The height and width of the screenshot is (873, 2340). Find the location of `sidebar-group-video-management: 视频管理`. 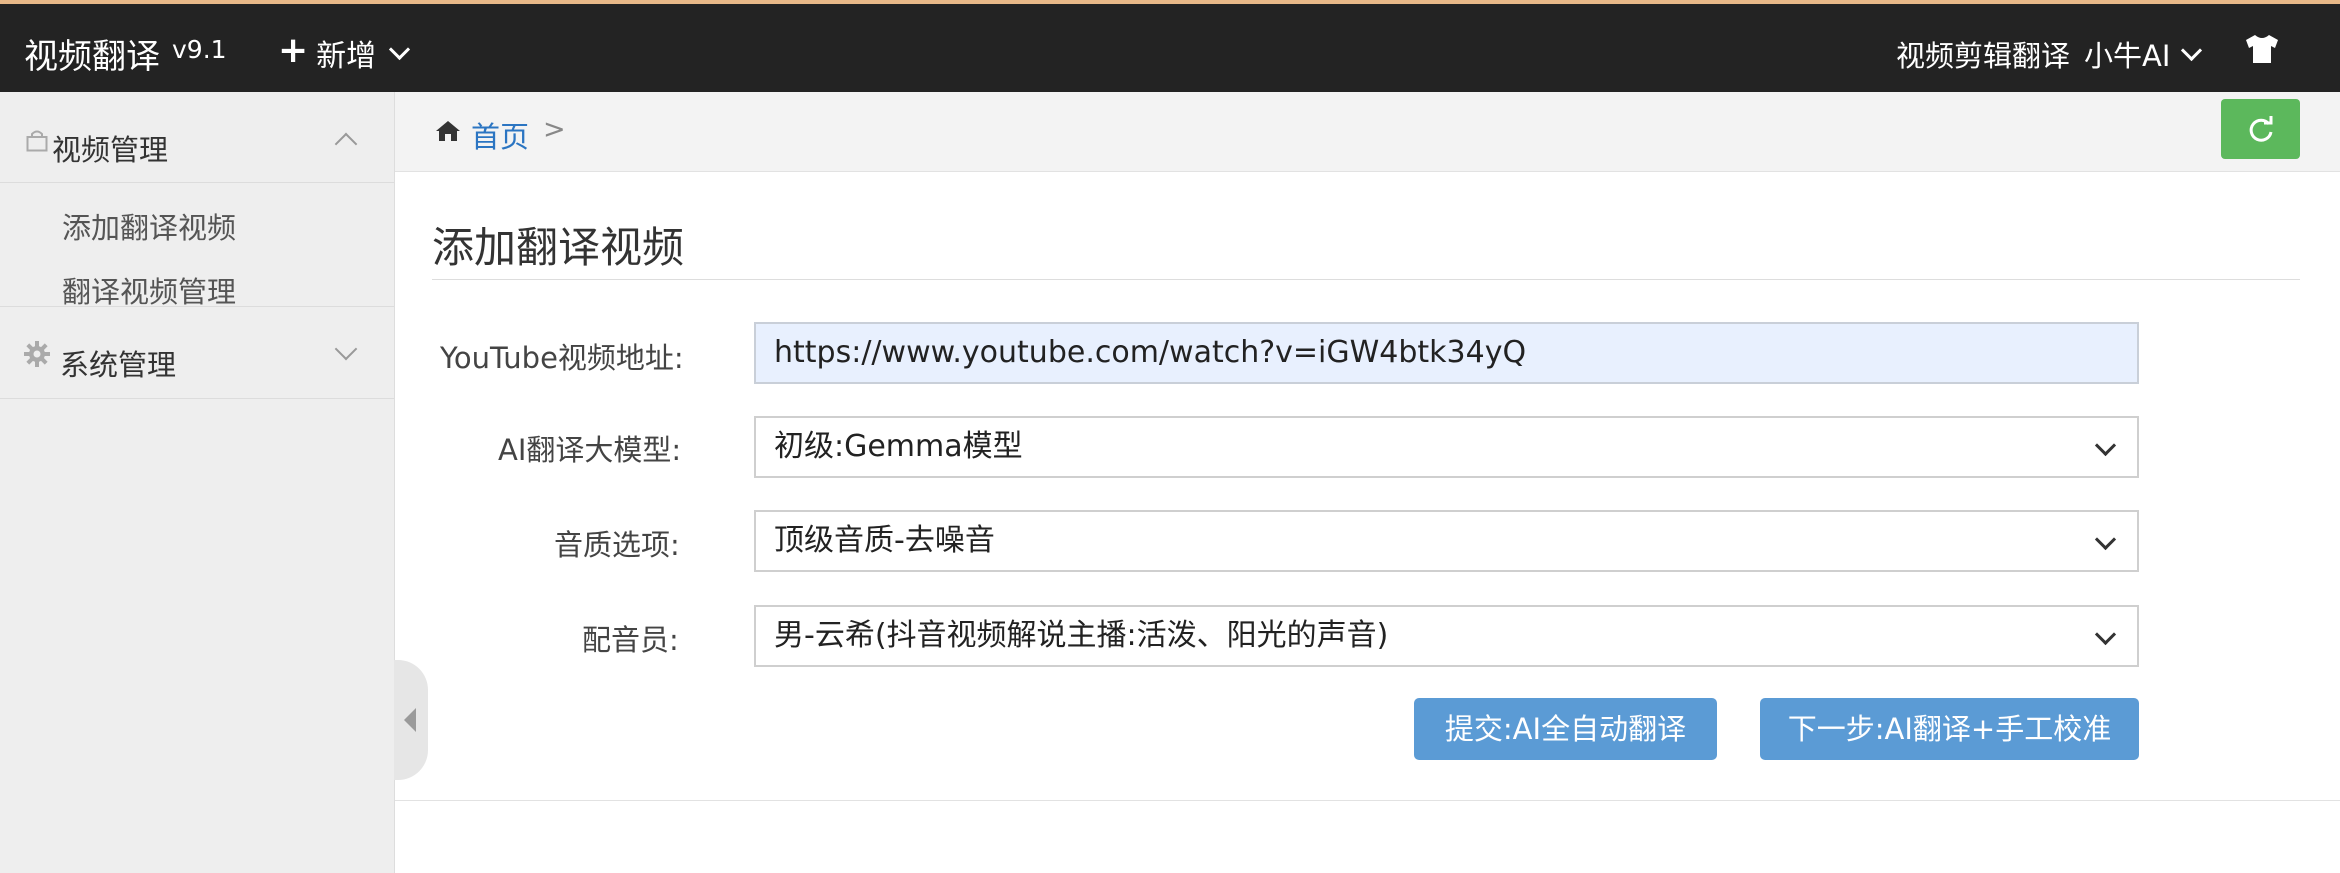

sidebar-group-video-management: 视频管理 is located at coordinates (197, 137).